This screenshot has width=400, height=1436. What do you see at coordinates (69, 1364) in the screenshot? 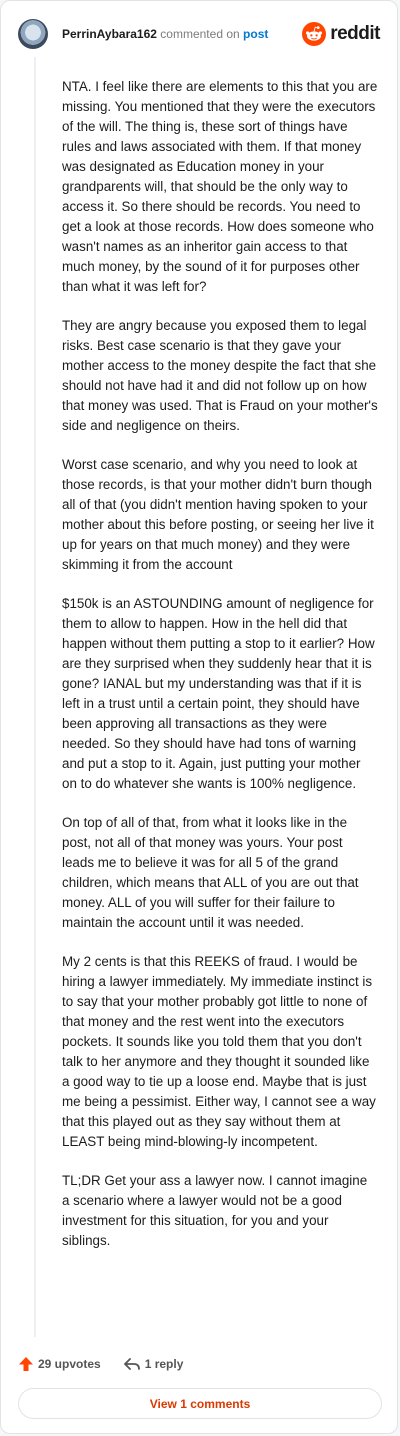
I see `upvote-count: 29 upvotes` at bounding box center [69, 1364].